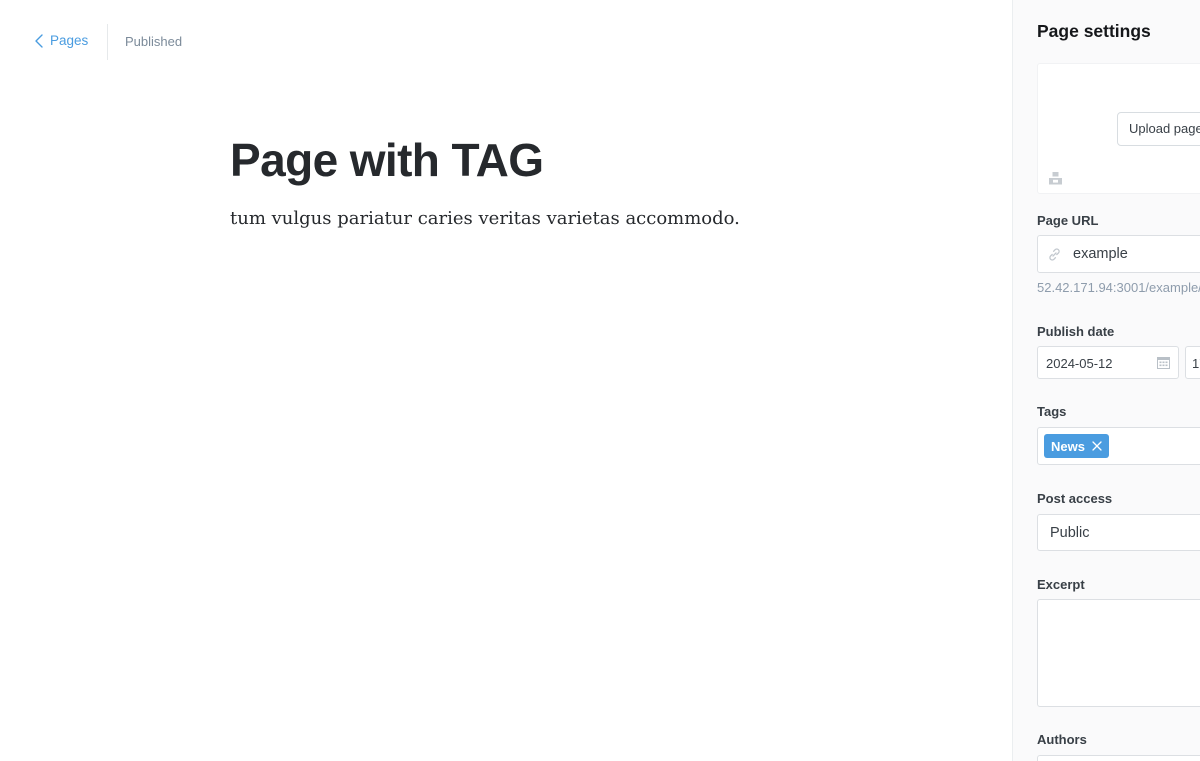 This screenshot has width=1200, height=761. What do you see at coordinates (1068, 446) in the screenshot?
I see `tag-chip-label: News` at bounding box center [1068, 446].